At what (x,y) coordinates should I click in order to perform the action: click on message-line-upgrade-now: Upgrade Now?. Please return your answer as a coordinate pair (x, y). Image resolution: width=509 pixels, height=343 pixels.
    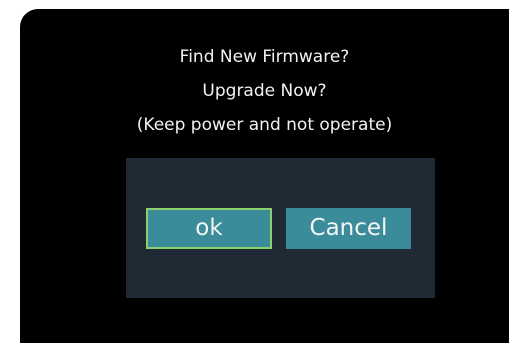
    Looking at the image, I should click on (264, 91).